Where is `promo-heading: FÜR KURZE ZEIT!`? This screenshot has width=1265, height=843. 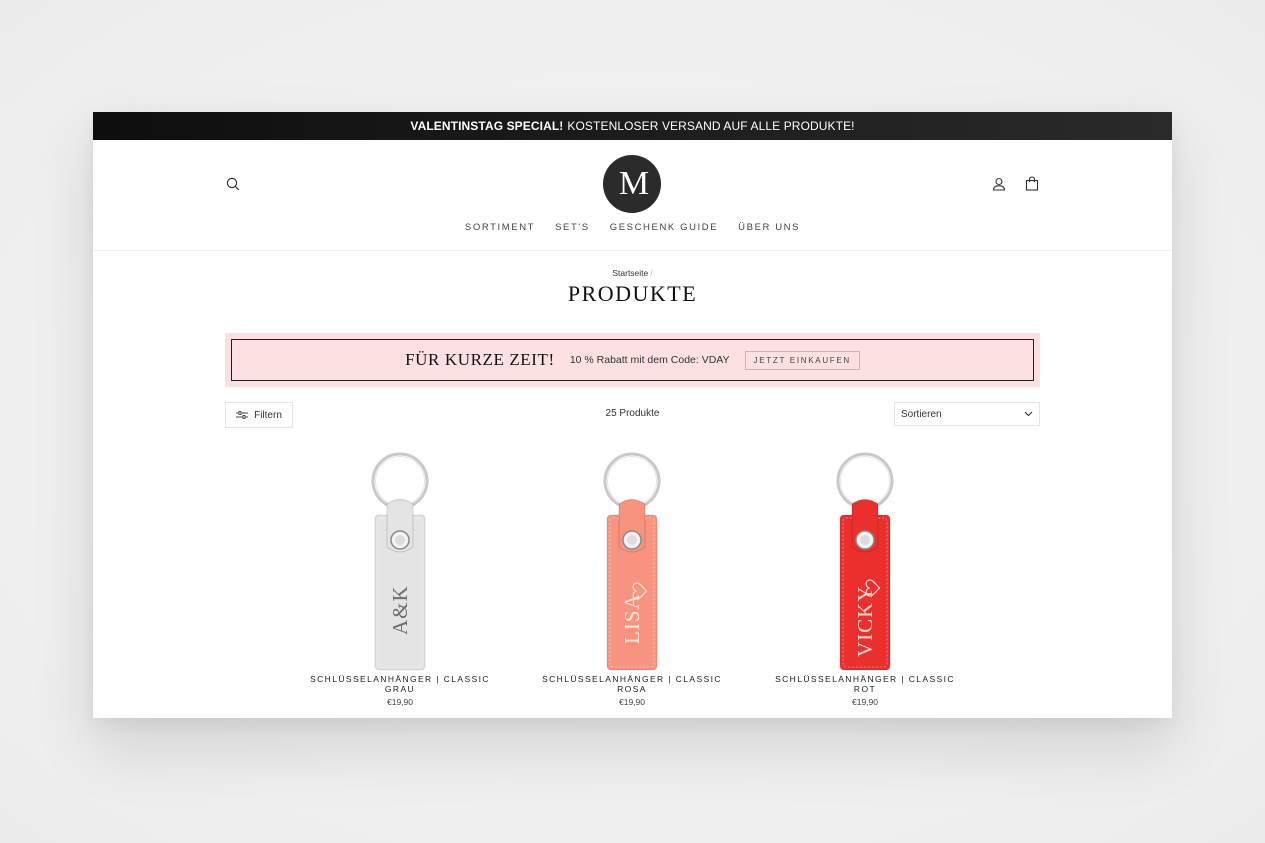
promo-heading: FÜR KURZE ZEIT! is located at coordinates (480, 359).